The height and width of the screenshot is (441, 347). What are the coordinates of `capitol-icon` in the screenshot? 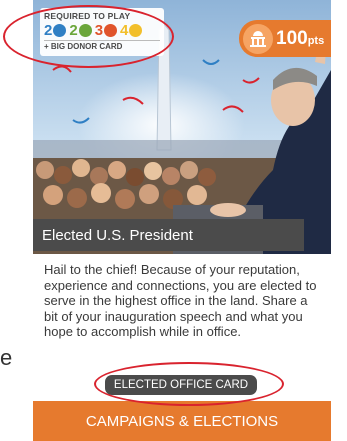 It's located at (258, 38).